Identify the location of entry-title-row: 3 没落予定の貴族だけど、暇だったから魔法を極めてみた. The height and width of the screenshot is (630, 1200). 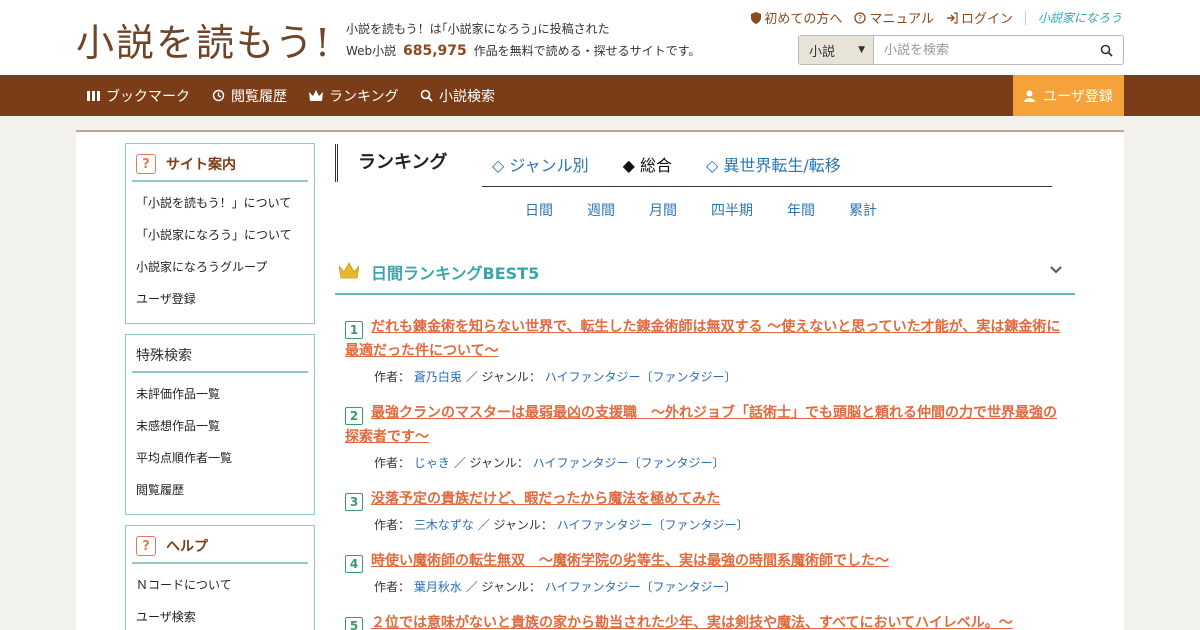
(705, 499).